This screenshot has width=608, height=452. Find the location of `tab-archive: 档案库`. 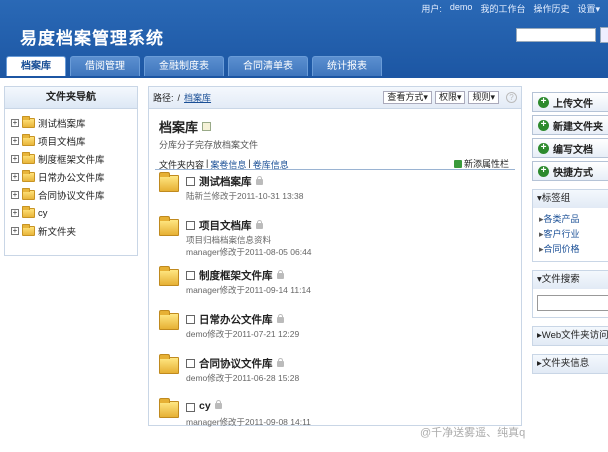

tab-archive: 档案库 is located at coordinates (36, 66).